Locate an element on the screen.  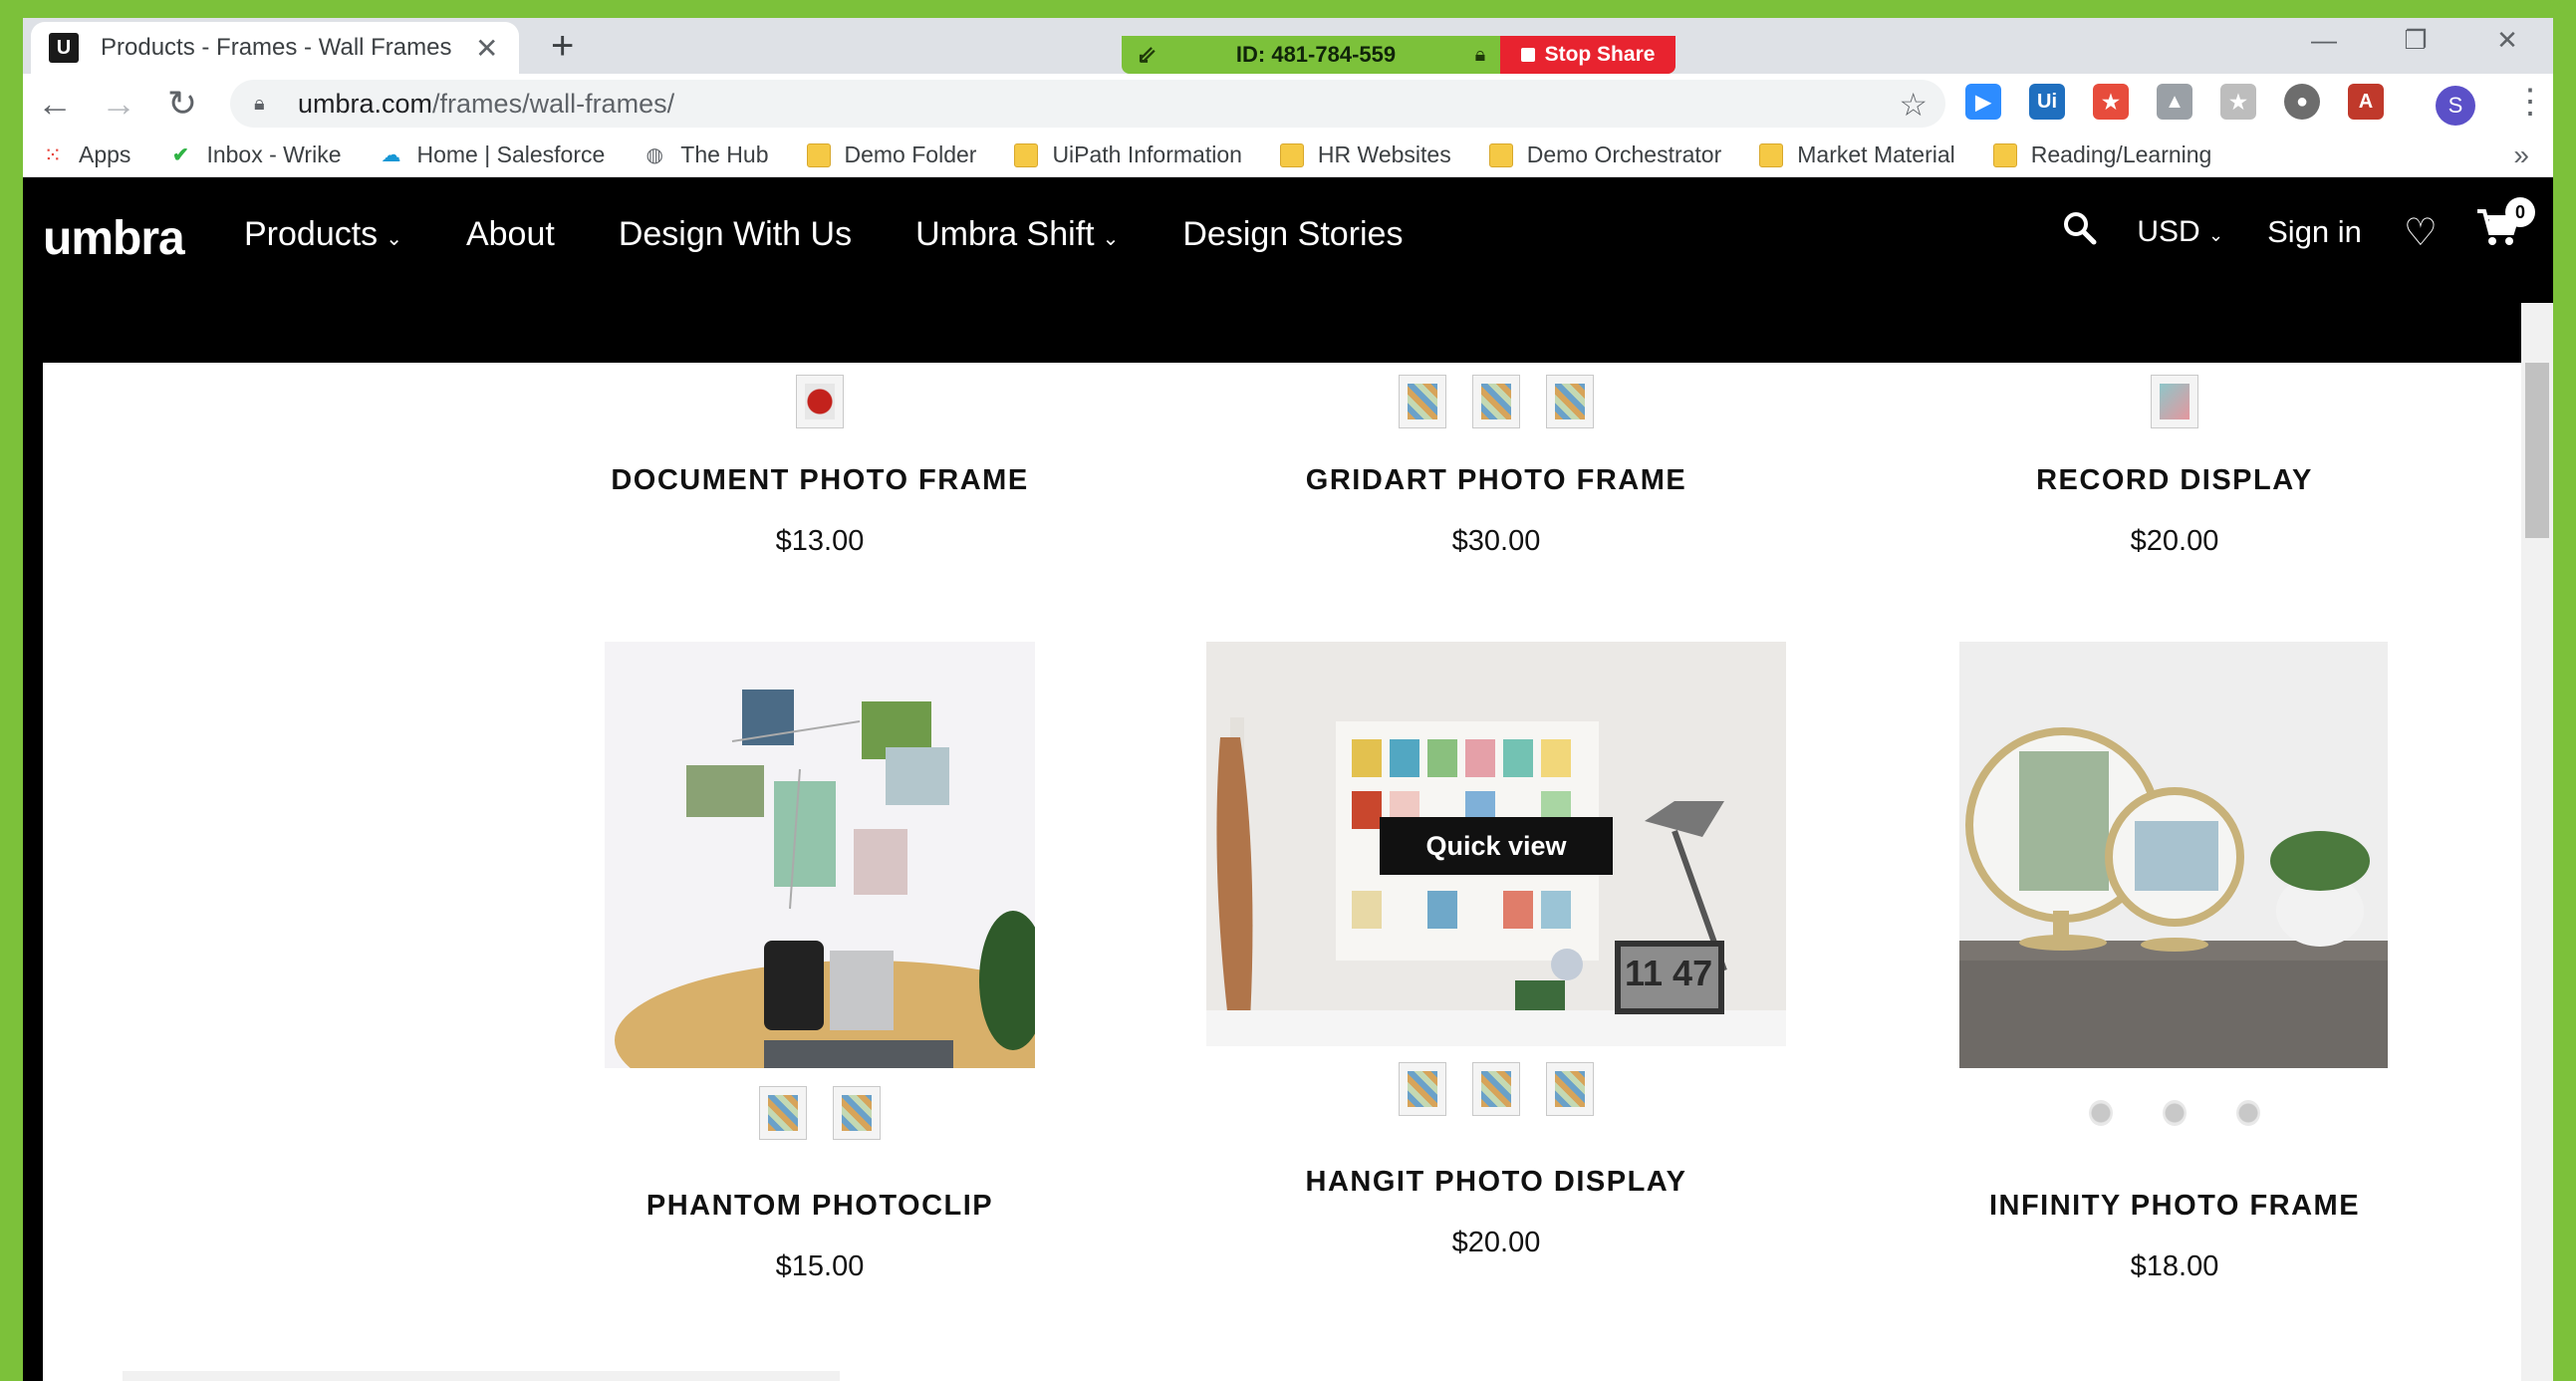
sign-in-link: Sign in is located at coordinates (2314, 232).